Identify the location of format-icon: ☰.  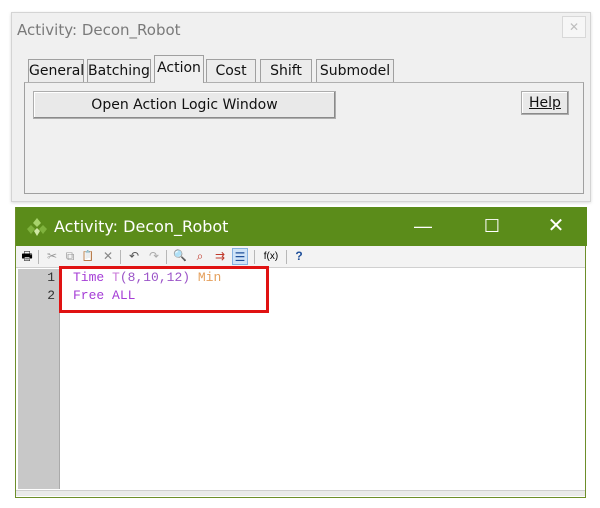
(240, 256).